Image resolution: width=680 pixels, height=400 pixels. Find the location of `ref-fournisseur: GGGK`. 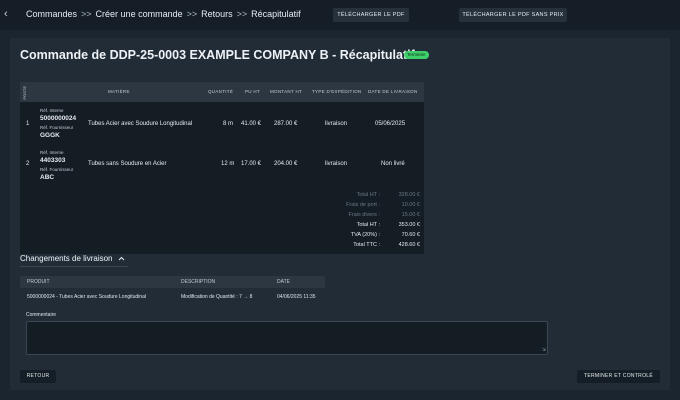

ref-fournisseur: GGGK is located at coordinates (50, 135).